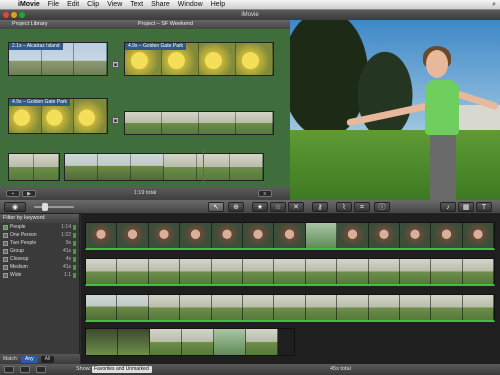 This screenshot has width=500, height=375. I want to click on keyword-row: Closeup 4s, so click(39, 259).